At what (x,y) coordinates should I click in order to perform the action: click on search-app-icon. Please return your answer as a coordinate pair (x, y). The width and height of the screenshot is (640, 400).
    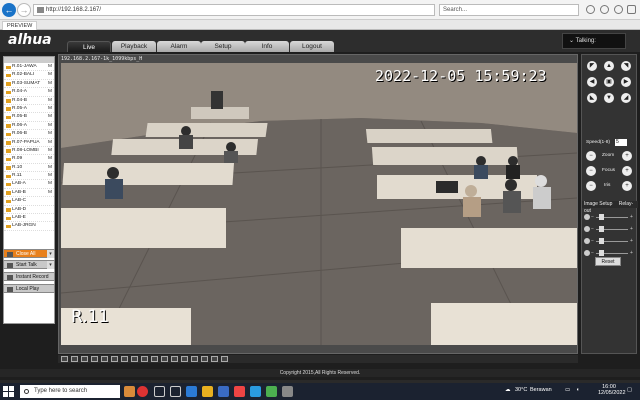
    Looking at the image, I should click on (159, 391).